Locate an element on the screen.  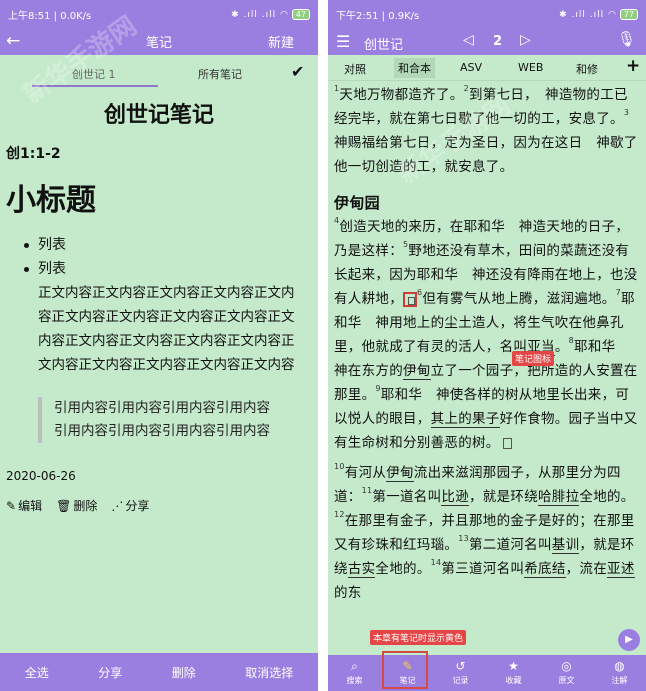
place-link: 古实 is located at coordinates (361, 569).